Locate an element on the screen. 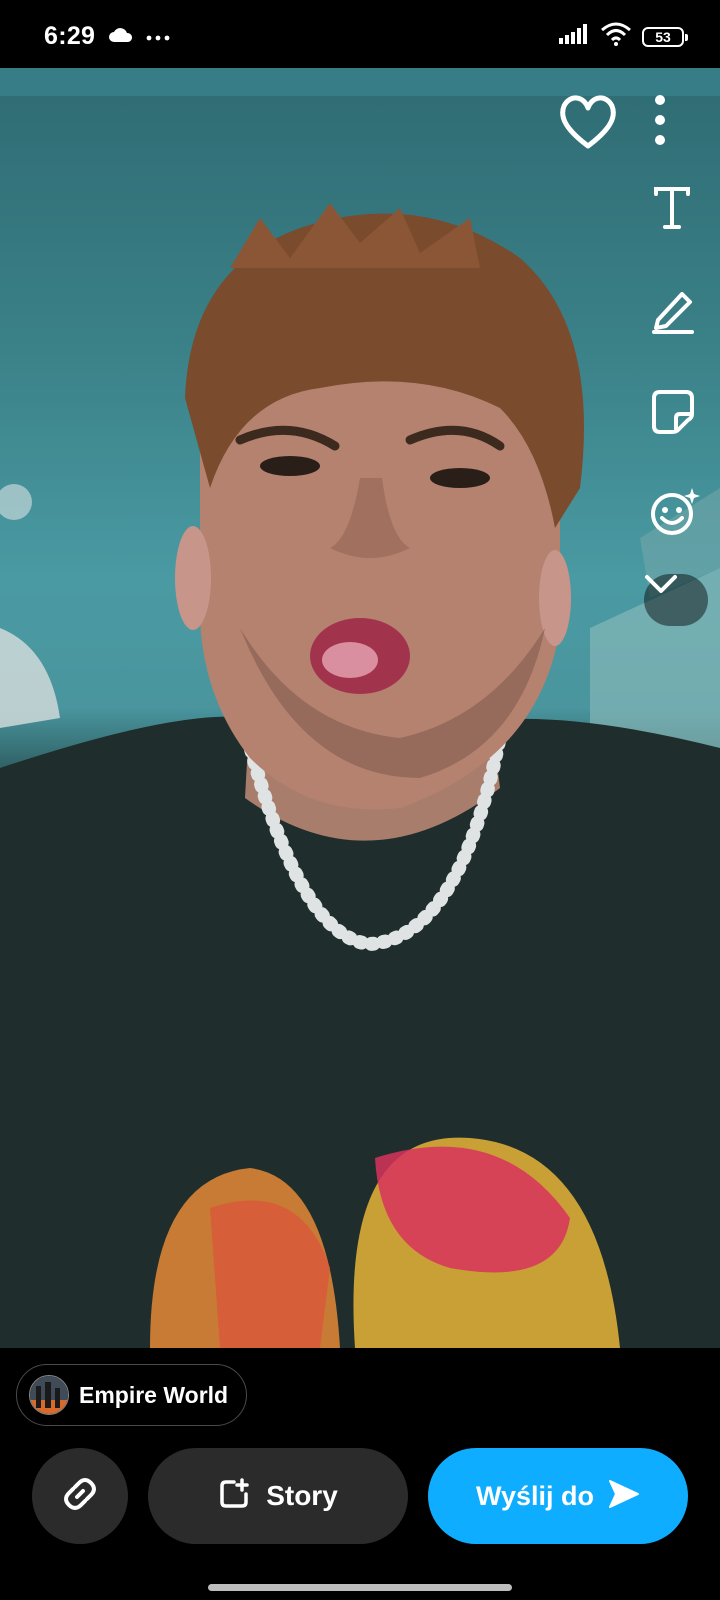 The height and width of the screenshot is (1600, 720). more-dots-icon is located at coordinates (158, 38).